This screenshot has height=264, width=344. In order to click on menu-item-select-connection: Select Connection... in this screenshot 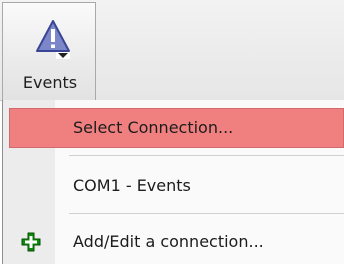, I will do `click(176, 128)`.